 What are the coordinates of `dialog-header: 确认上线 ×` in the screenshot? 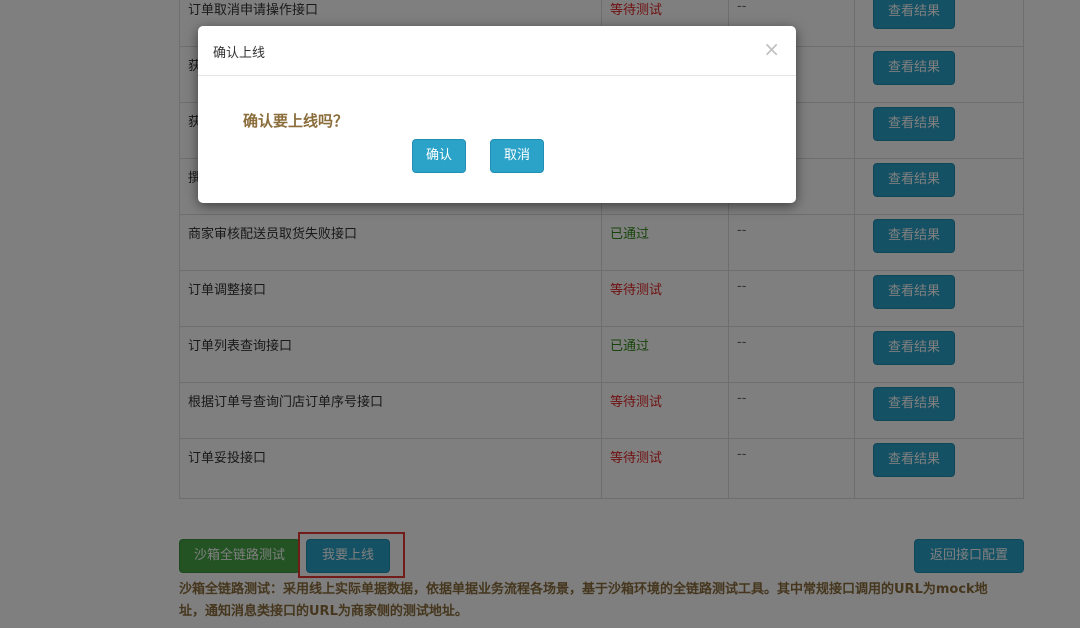 It's located at (497, 51).